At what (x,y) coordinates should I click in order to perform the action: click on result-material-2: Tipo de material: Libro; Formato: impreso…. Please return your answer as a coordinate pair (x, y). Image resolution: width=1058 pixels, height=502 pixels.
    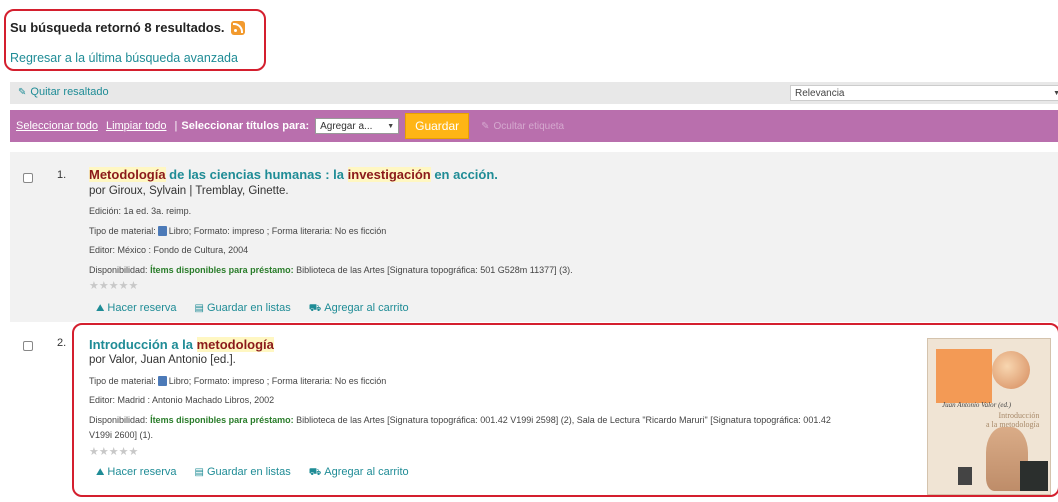
    Looking at the image, I should click on (238, 381).